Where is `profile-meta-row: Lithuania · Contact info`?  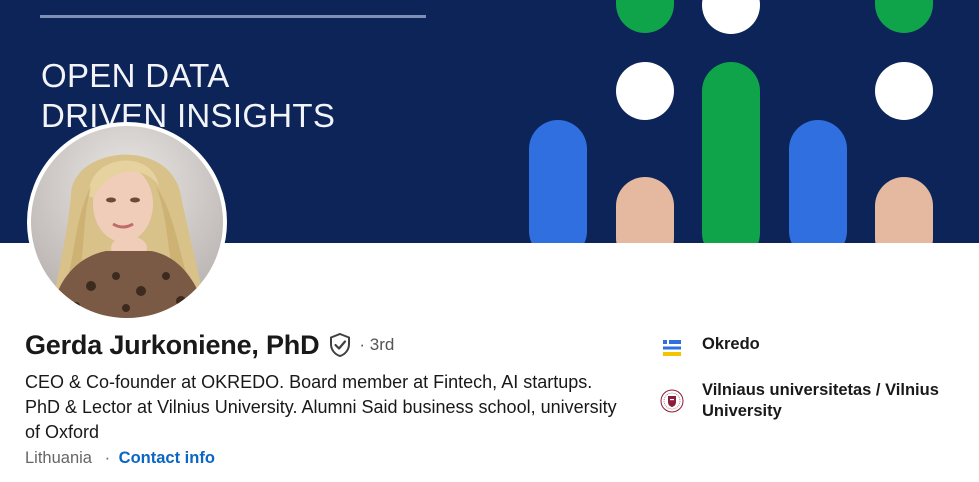 profile-meta-row: Lithuania · Contact info is located at coordinates (120, 458).